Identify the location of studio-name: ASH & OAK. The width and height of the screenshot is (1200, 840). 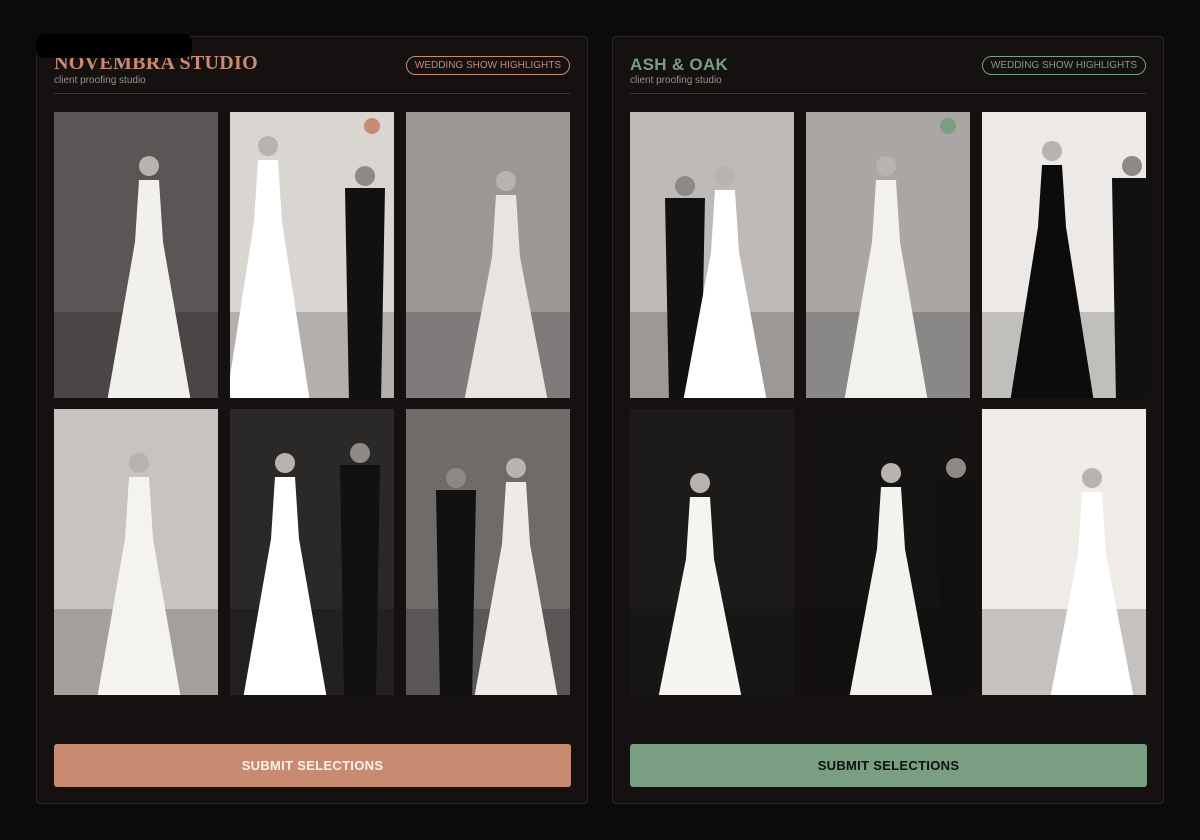
(679, 64).